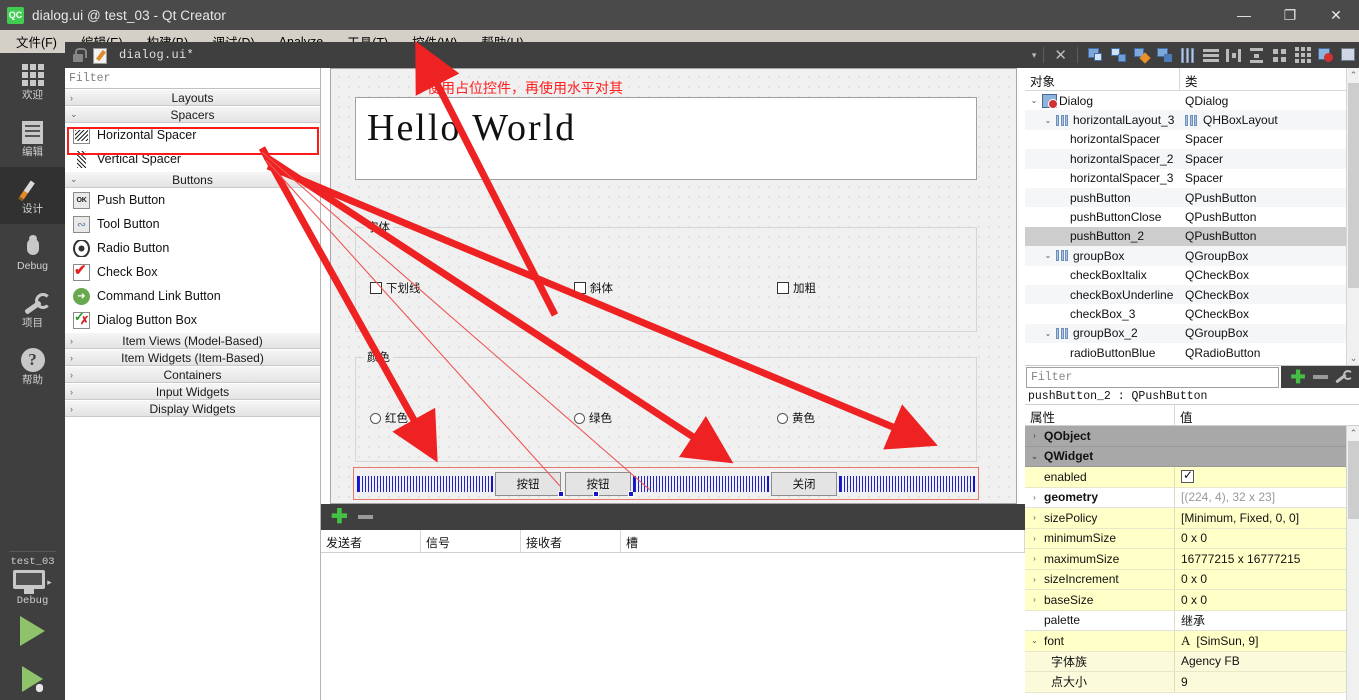 The width and height of the screenshot is (1359, 700). What do you see at coordinates (1244, 15) in the screenshot?
I see `minimize-icon: —` at bounding box center [1244, 15].